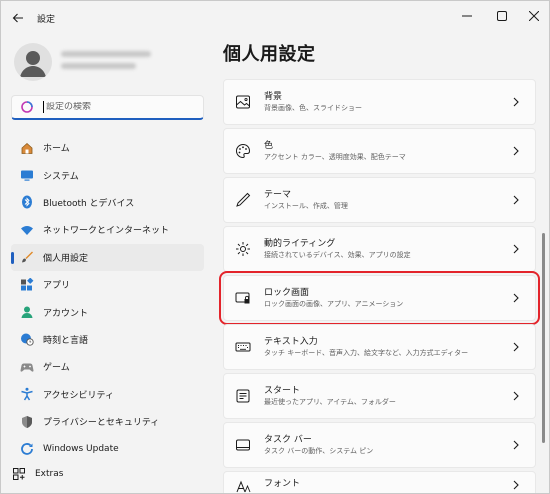  Describe the element at coordinates (243, 347) in the screenshot. I see `keyboard-icon` at that location.